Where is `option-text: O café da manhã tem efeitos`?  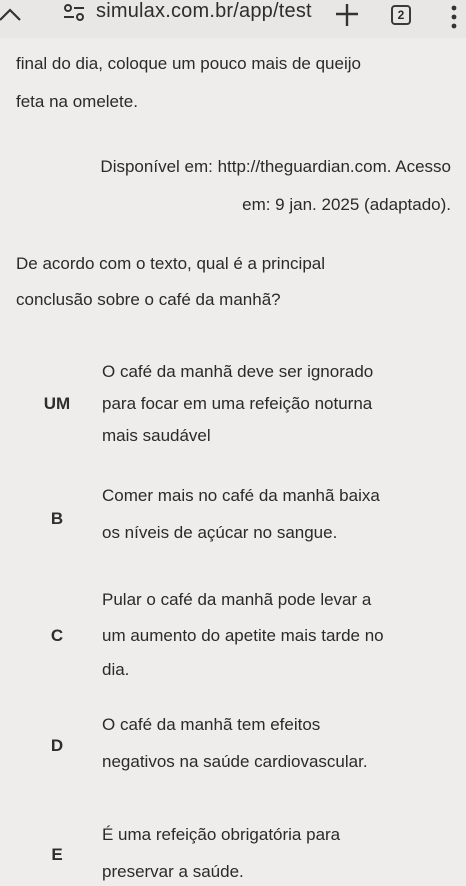
option-text: O café da manhã tem efeitos is located at coordinates (211, 724).